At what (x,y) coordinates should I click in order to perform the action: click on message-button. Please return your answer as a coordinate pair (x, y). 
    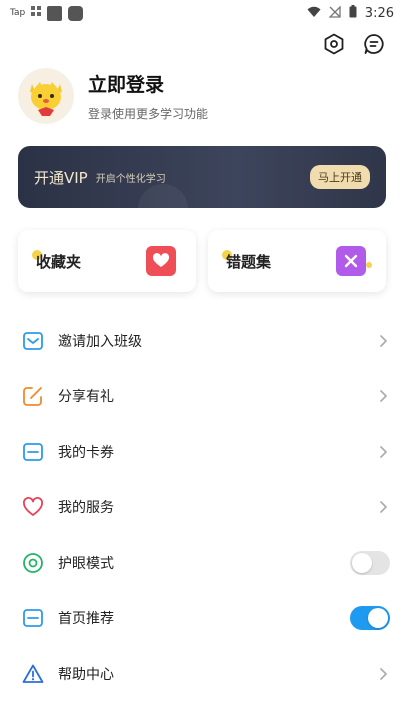
    Looking at the image, I should click on (374, 46).